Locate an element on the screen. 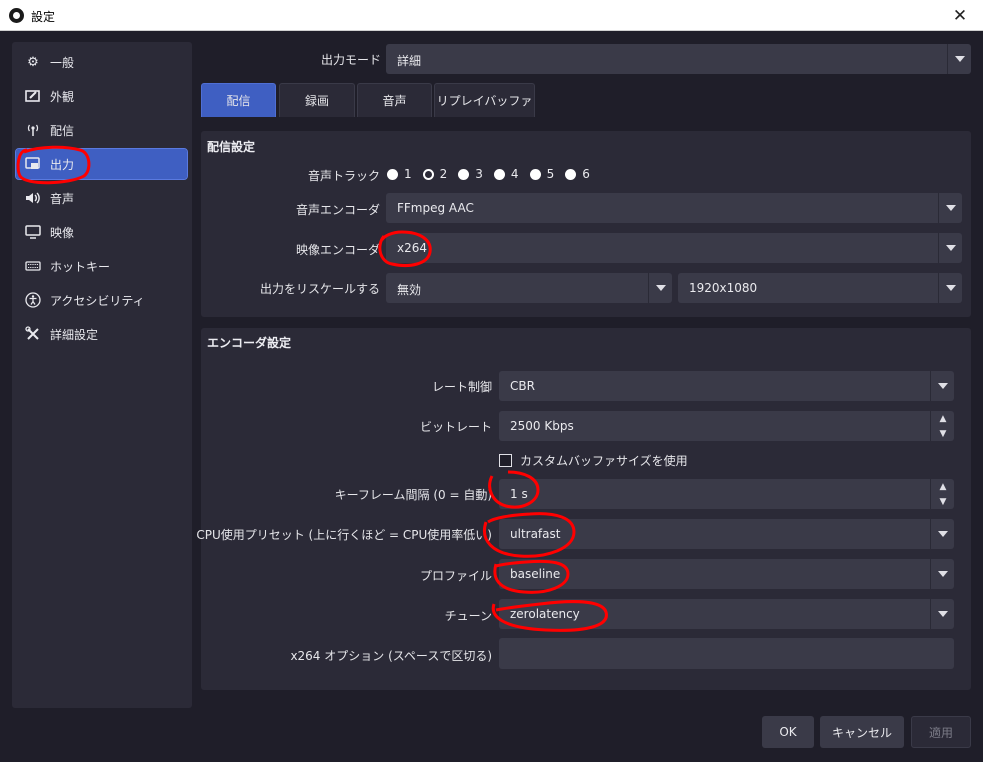 The height and width of the screenshot is (762, 983). speaker-icon is located at coordinates (33, 198).